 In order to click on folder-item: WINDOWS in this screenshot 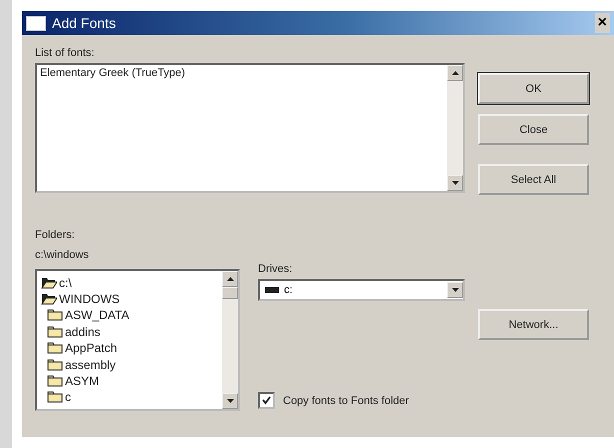, I will do `click(129, 299)`.